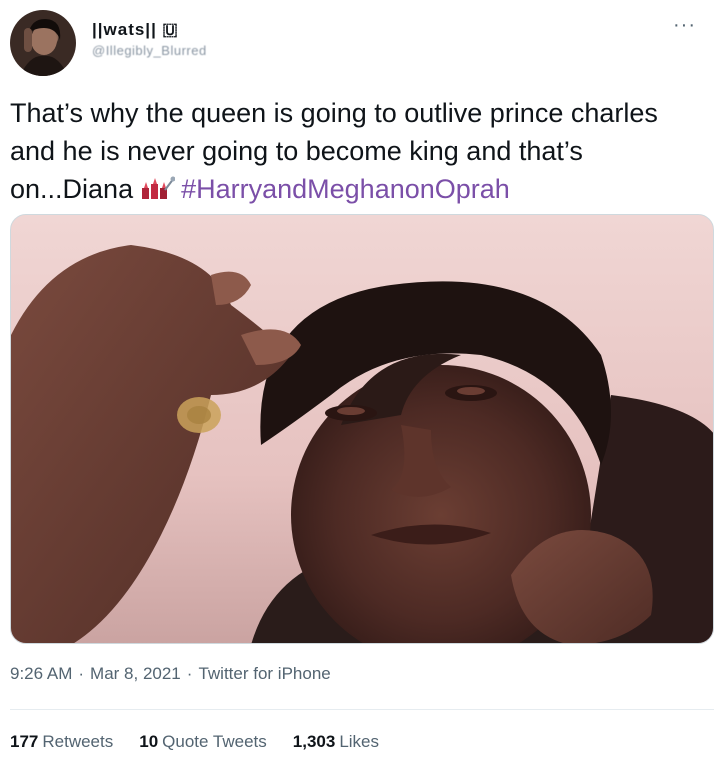 The height and width of the screenshot is (762, 720). Describe the element at coordinates (264, 674) in the screenshot. I see `tweet-source-app: Twitter for iPhone` at that location.